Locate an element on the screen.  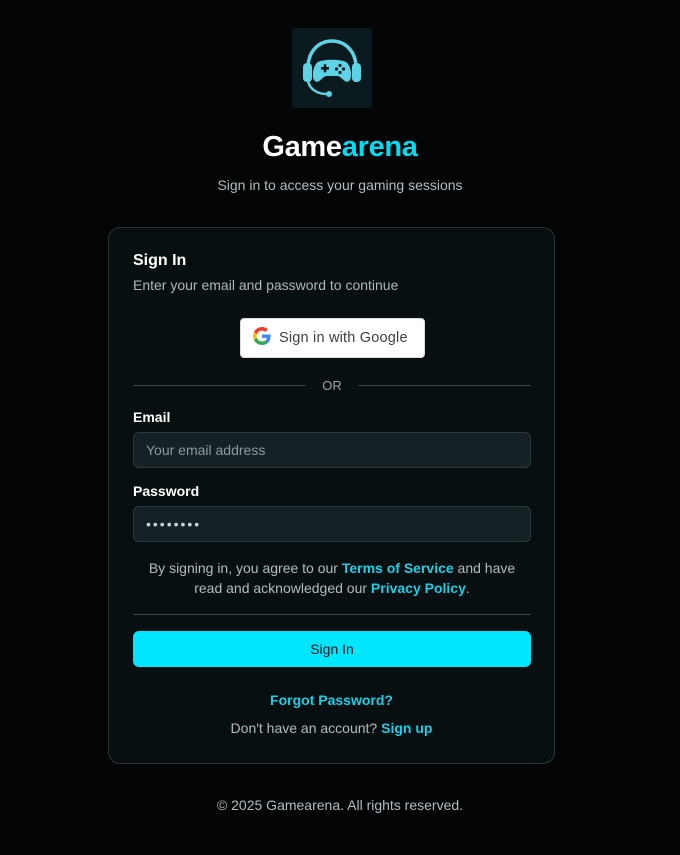
card-divider is located at coordinates (332, 614).